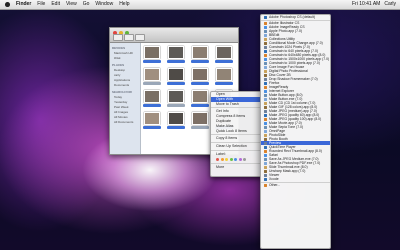 The width and height of the screenshot is (400, 250). What do you see at coordinates (174, 35) in the screenshot?
I see `finder-toolbar` at bounding box center [174, 35].